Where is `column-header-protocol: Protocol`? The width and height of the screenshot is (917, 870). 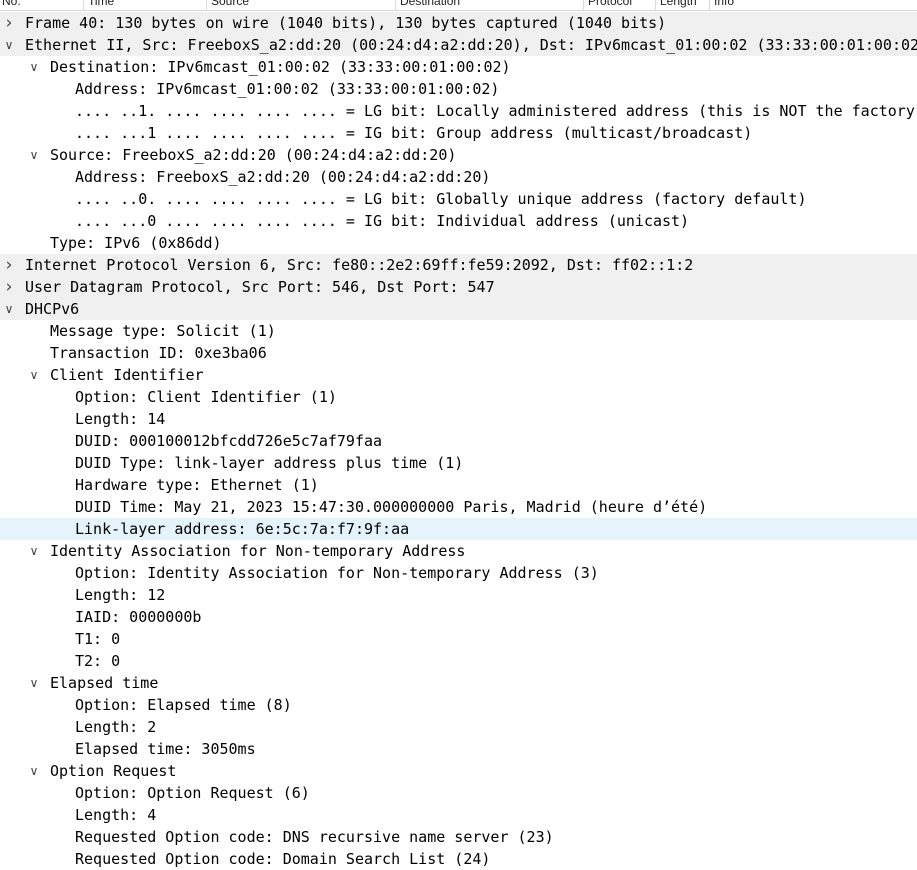
column-header-protocol: Protocol is located at coordinates (610, 4).